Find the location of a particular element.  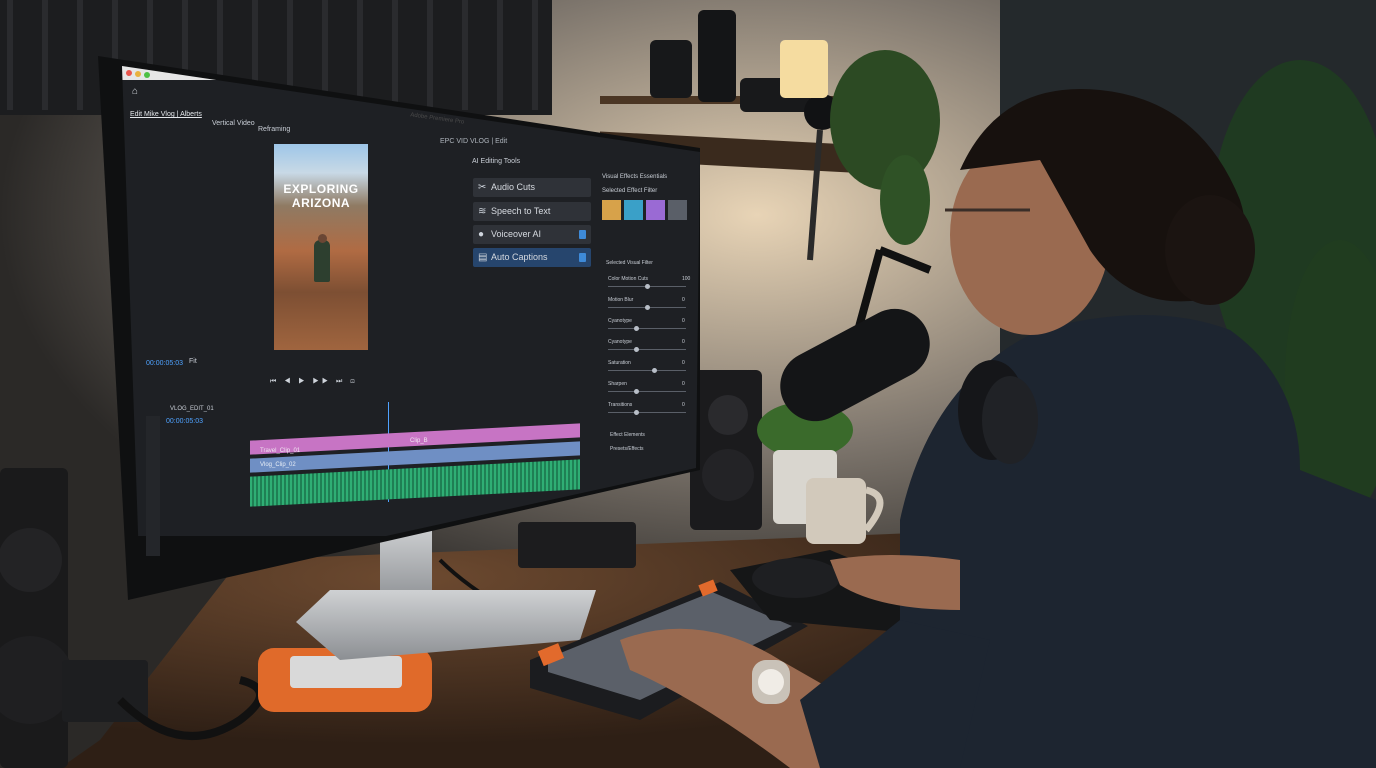

ai-panel-title: AI Editing Tools is located at coordinates (496, 161).